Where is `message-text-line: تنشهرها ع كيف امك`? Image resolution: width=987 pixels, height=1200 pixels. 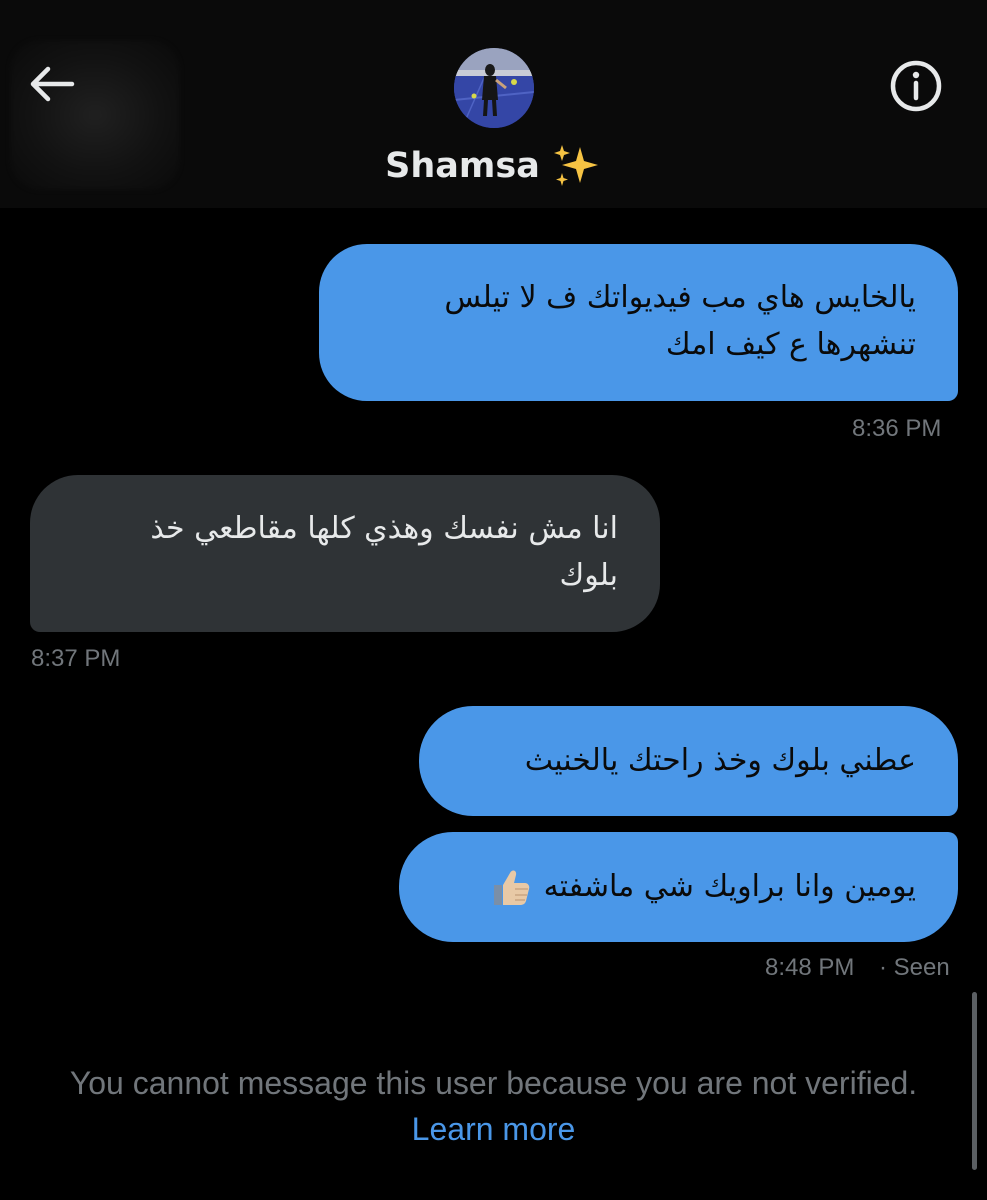
message-text-line: تنشهرها ع كيف امك is located at coordinates (790, 344).